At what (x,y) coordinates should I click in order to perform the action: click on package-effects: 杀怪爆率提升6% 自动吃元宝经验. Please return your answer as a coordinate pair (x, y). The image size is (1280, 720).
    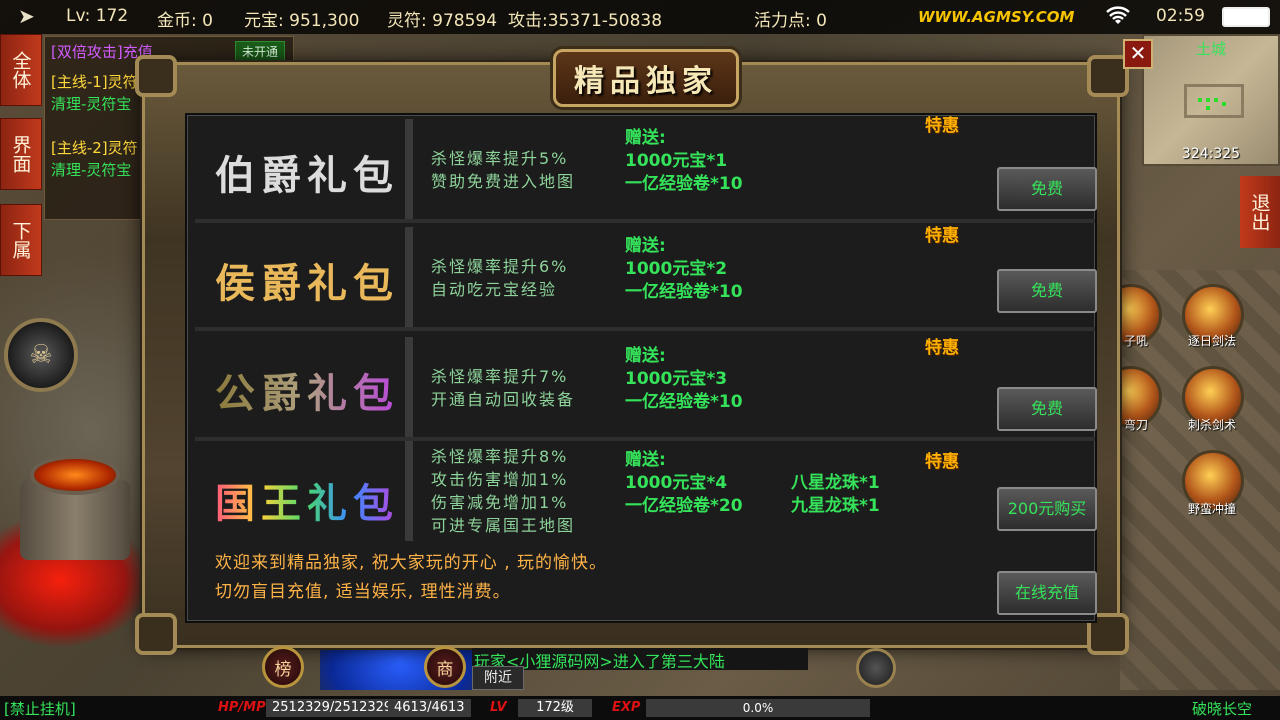
    Looking at the image, I should click on (499, 278).